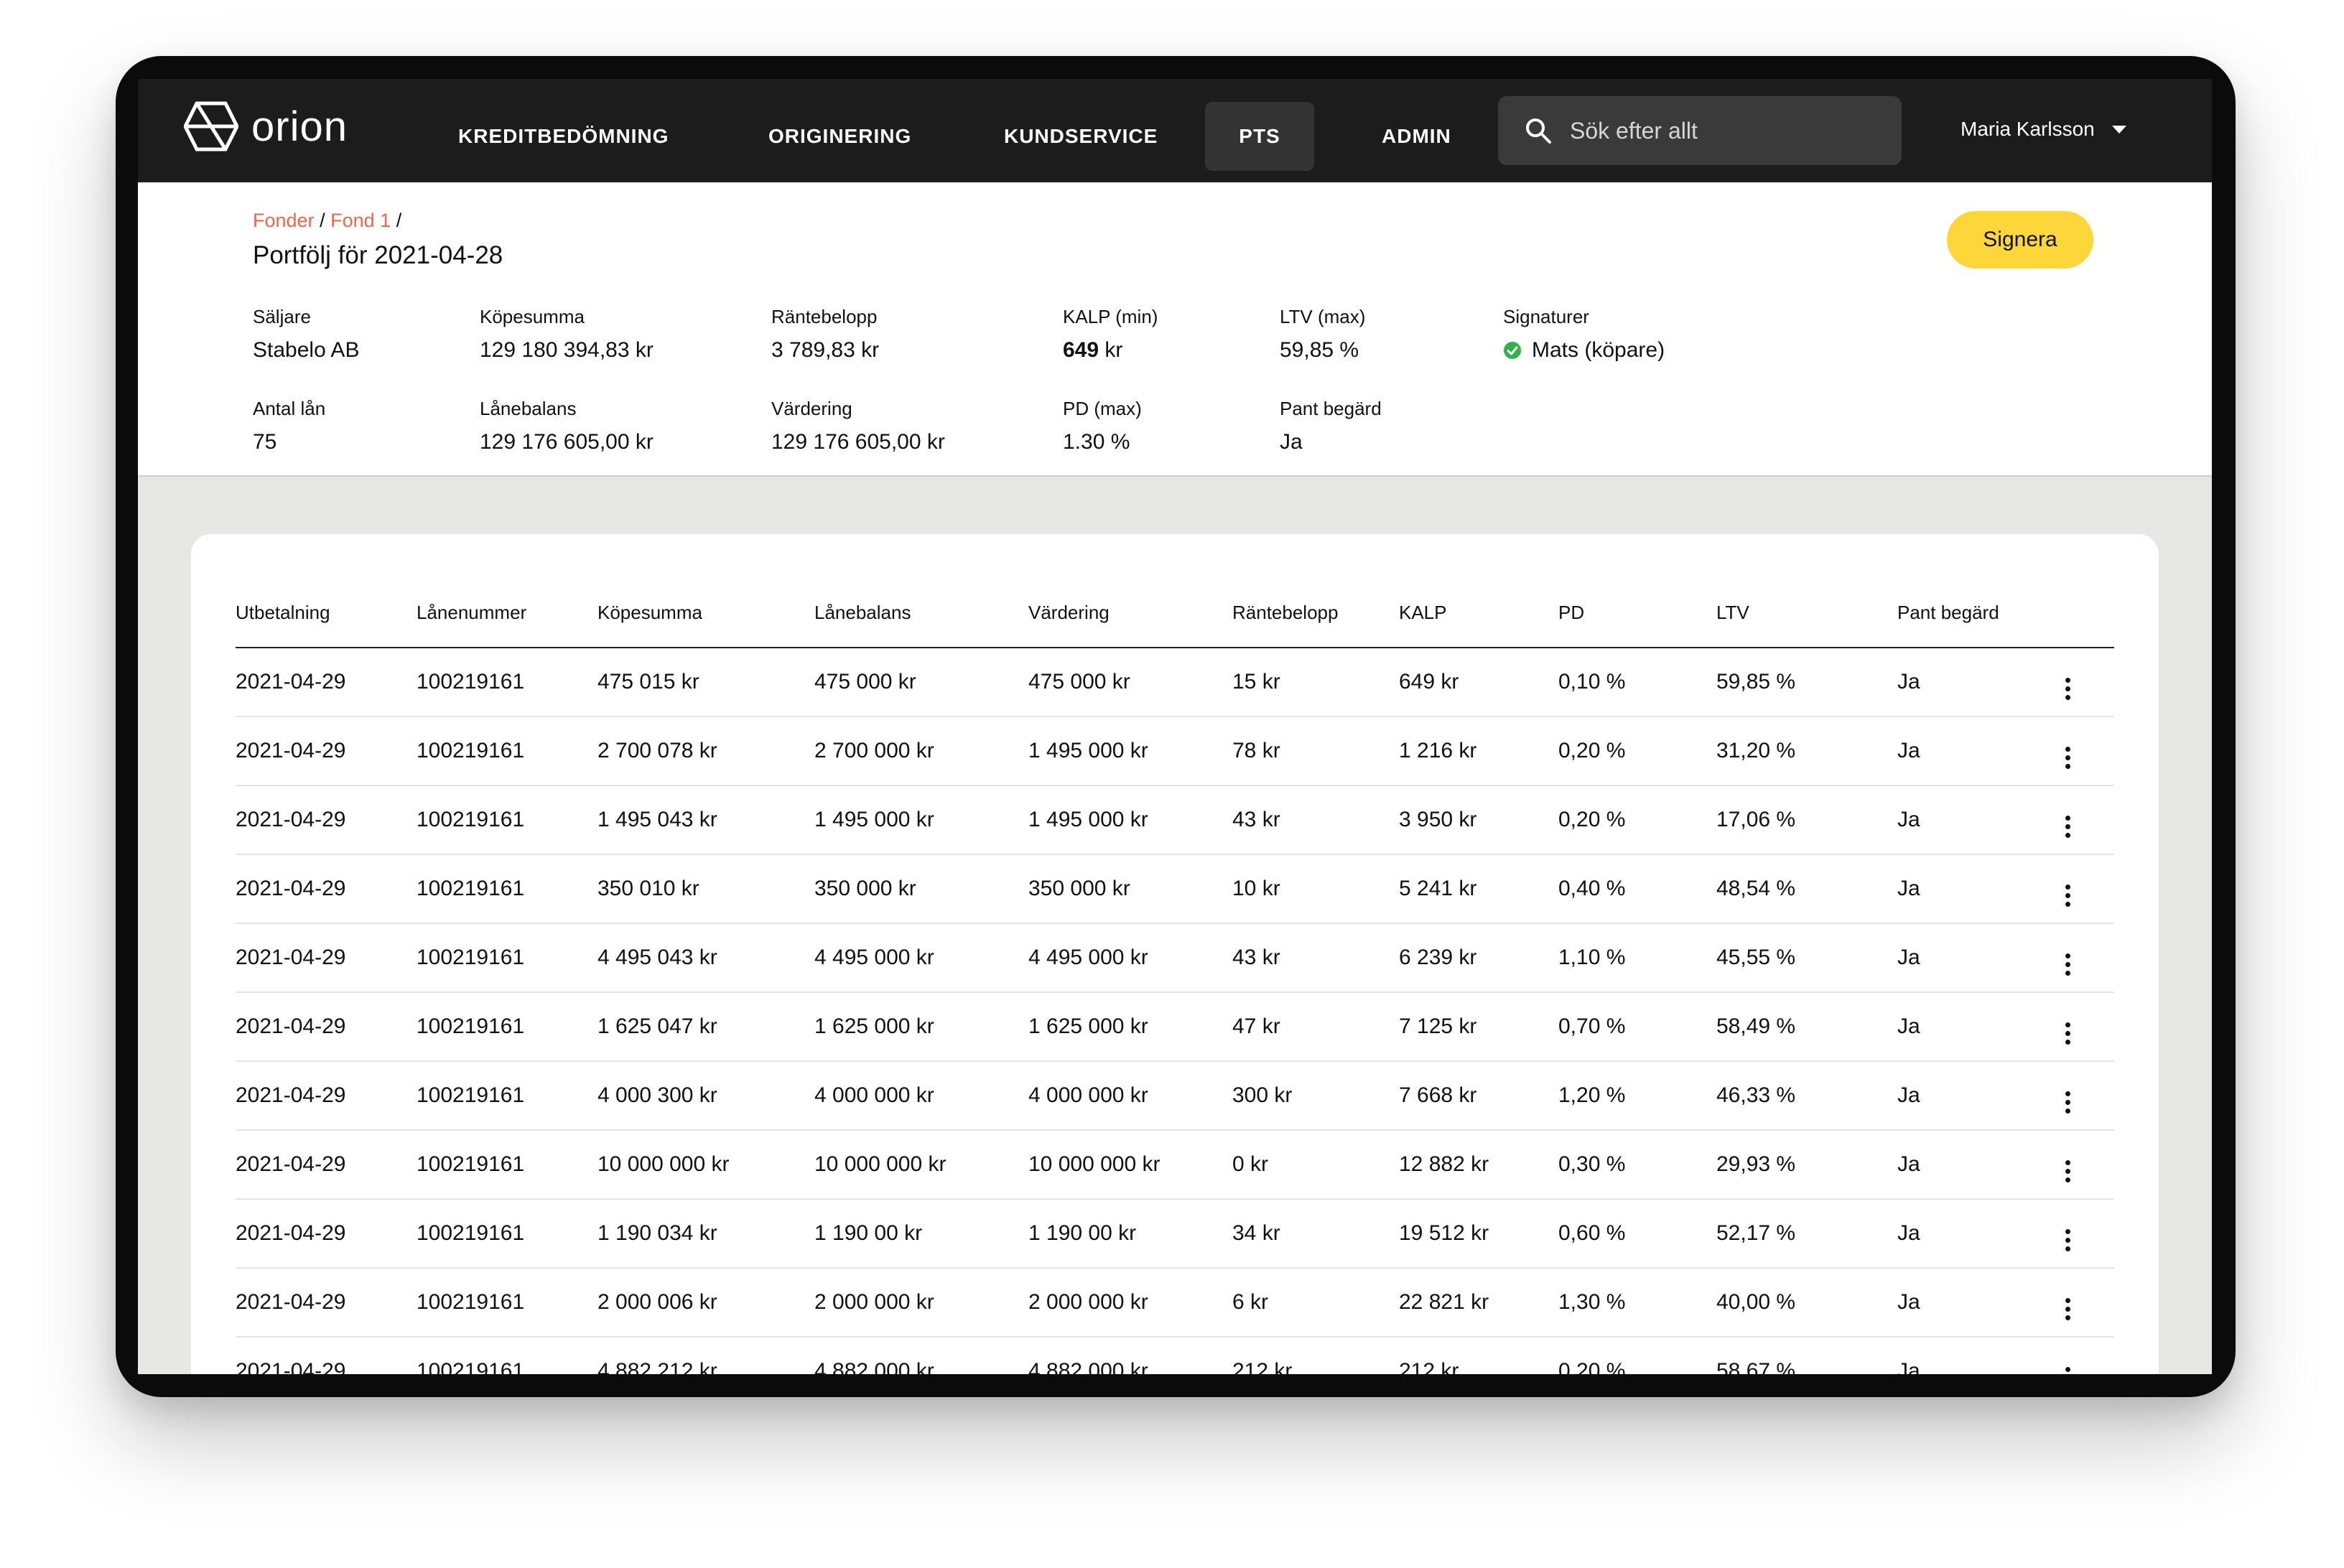  Describe the element at coordinates (706, 682) in the screenshot. I see `table-cell: 475 015 kr` at that location.